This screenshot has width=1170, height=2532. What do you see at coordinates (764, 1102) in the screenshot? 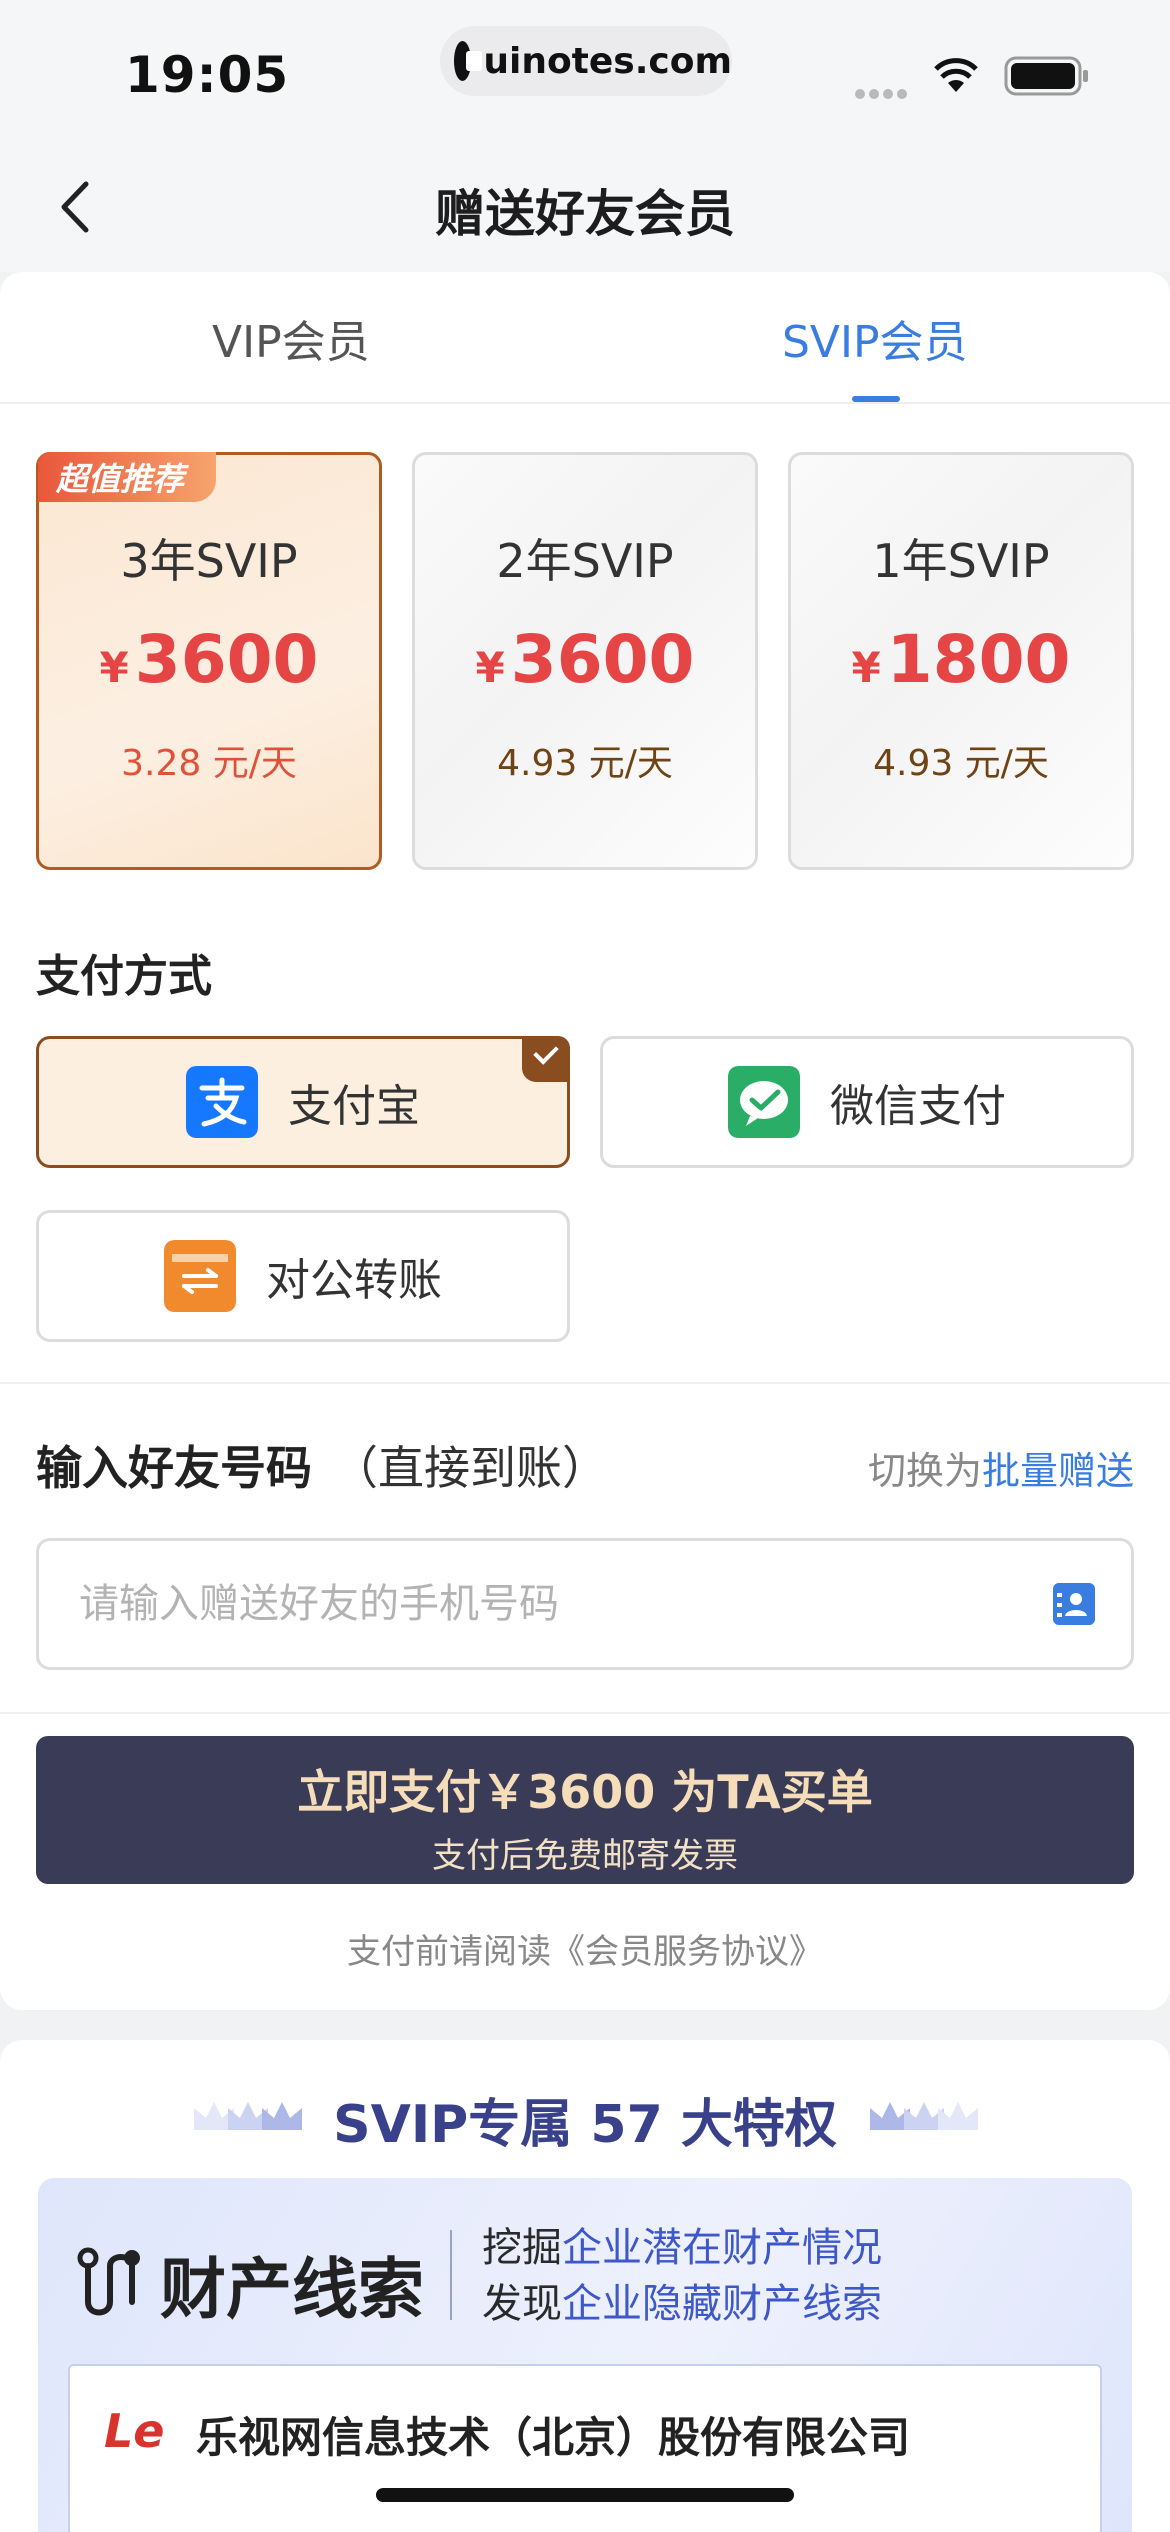
I see `wechat-pay-icon` at bounding box center [764, 1102].